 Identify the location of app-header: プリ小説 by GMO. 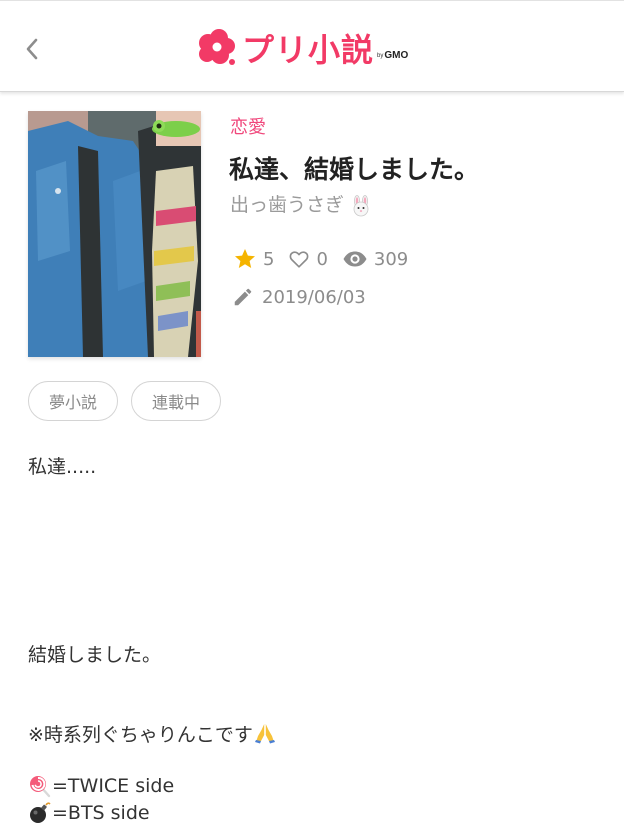
(312, 46).